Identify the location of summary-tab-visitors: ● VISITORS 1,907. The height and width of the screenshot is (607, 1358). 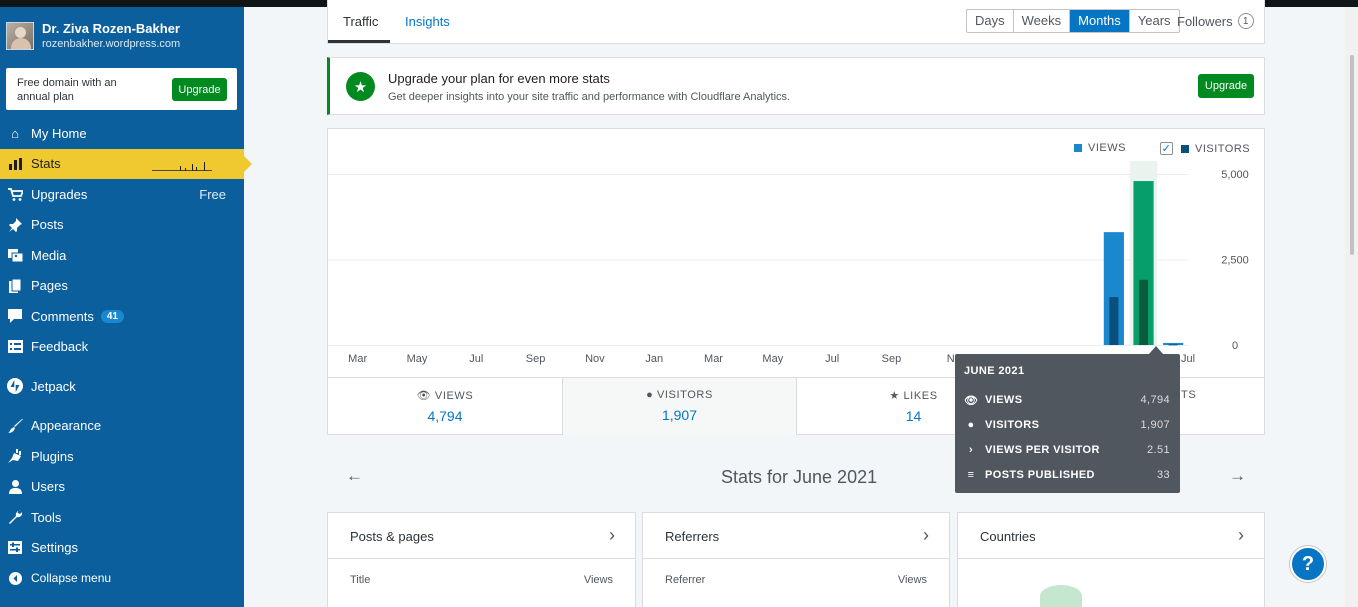
(680, 406).